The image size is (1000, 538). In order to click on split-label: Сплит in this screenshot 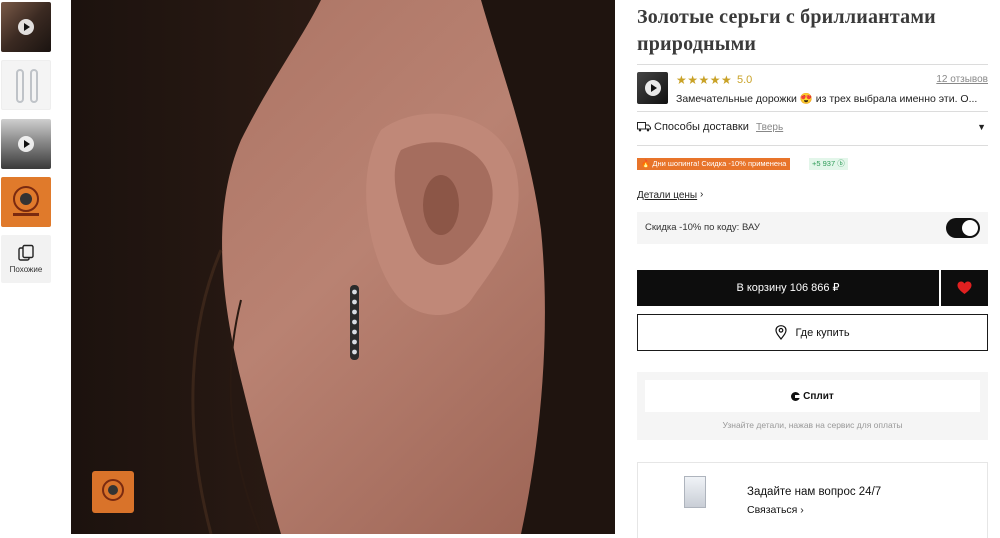, I will do `click(818, 396)`.